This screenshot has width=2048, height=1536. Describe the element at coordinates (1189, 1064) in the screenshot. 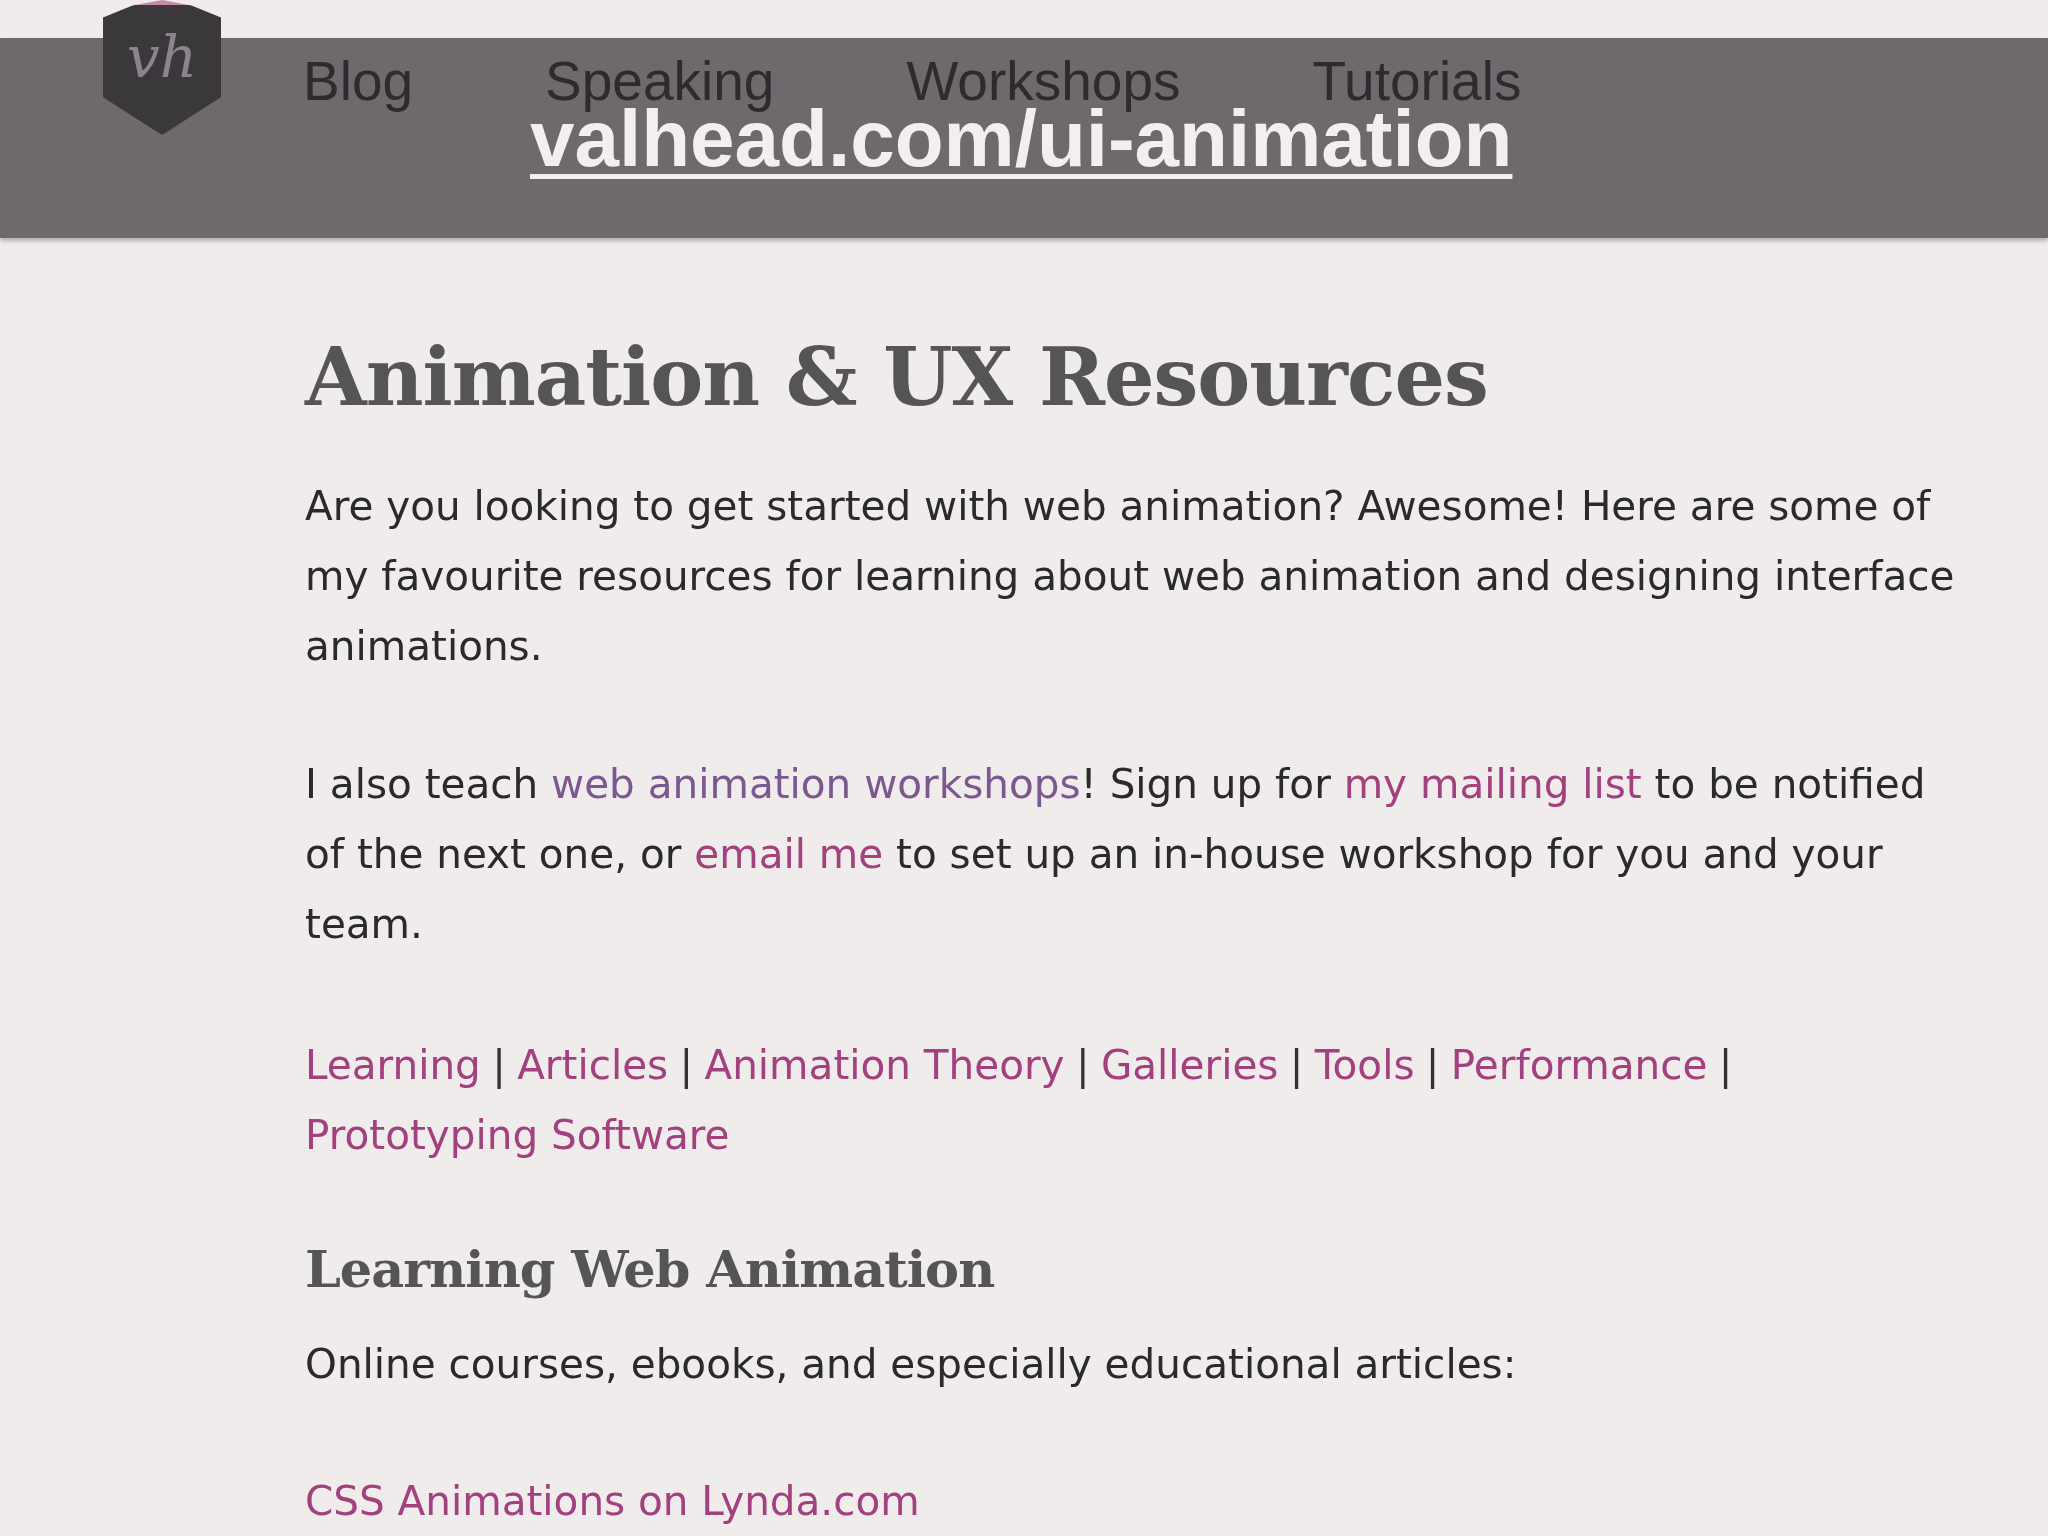

I see `section-link: Galleries` at that location.